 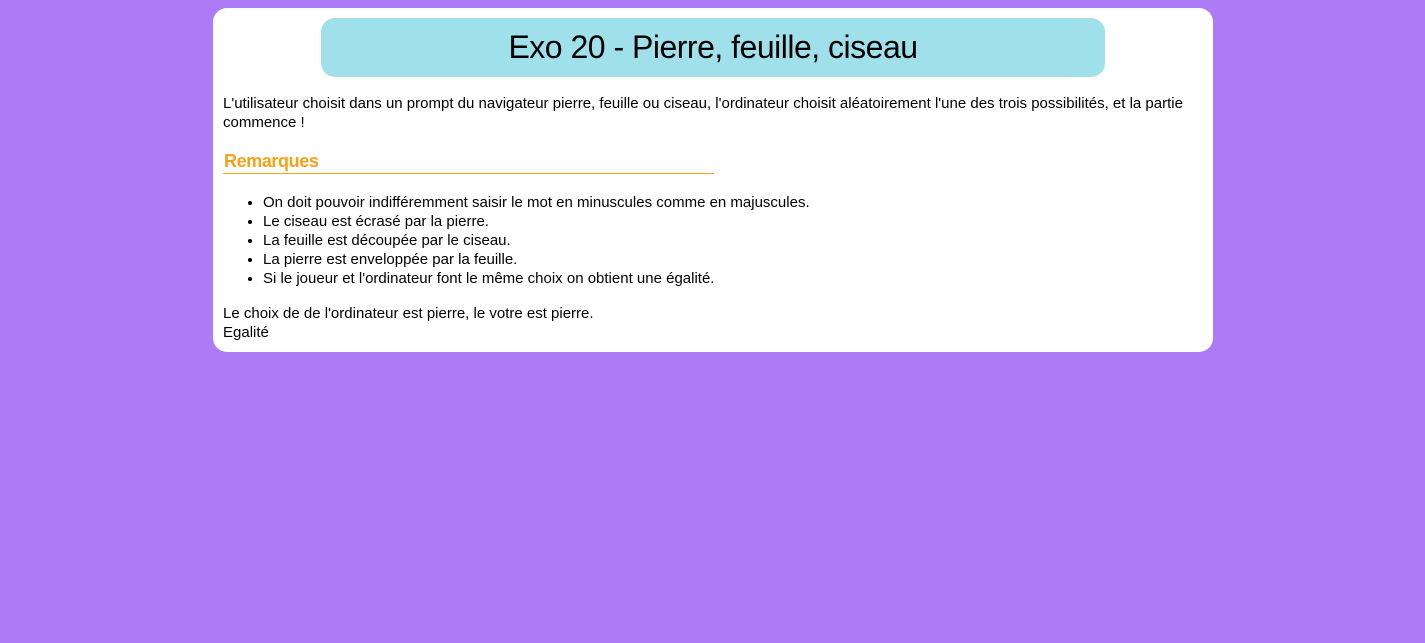 I want to click on list-item: La pierre est enveloppée par la feuille., so click(x=733, y=259).